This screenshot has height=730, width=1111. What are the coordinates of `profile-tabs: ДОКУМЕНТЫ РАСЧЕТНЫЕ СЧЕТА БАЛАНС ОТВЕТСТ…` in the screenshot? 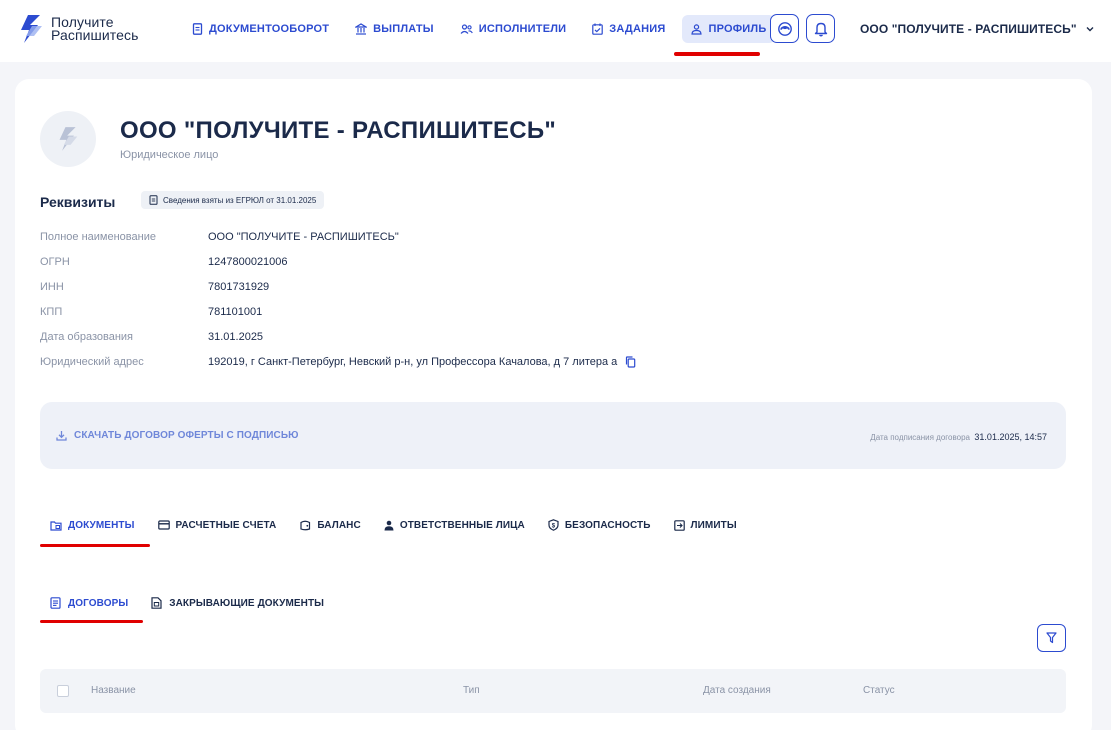 It's located at (405, 525).